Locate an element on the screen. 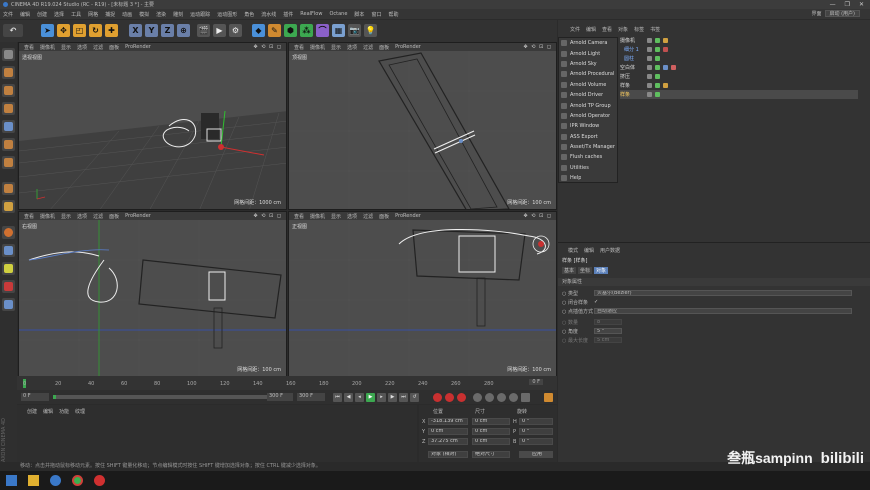 This screenshot has height=490, width=870. param-key-button is located at coordinates (513, 397).